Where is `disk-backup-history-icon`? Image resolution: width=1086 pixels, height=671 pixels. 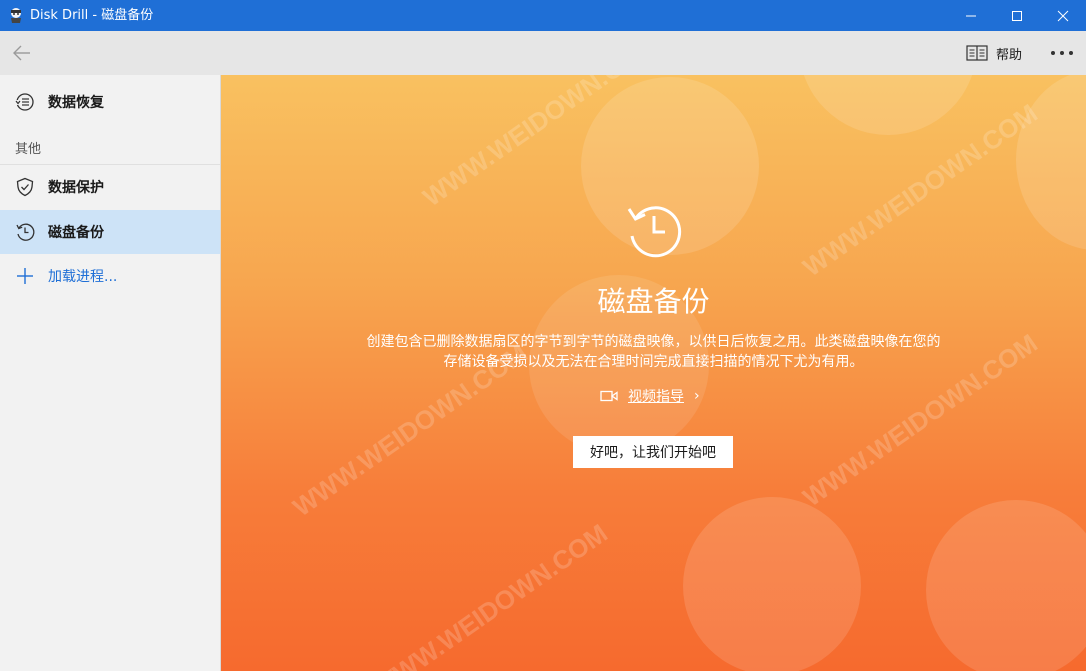
disk-backup-history-icon is located at coordinates (654, 232).